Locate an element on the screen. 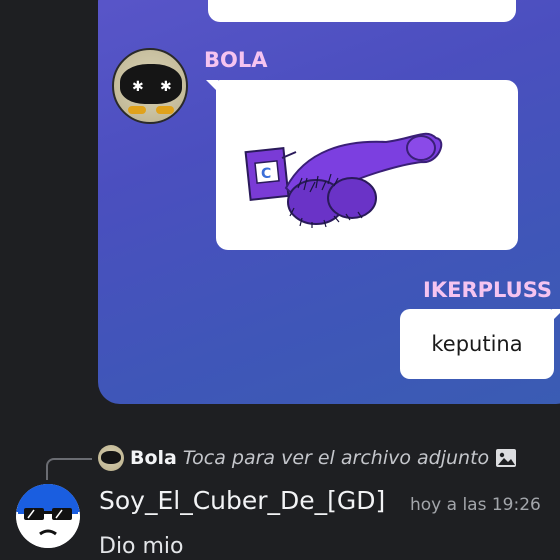 Image resolution: width=560 pixels, height=560 pixels. embed-reply-sender-name: IKERPLUSS is located at coordinates (487, 290).